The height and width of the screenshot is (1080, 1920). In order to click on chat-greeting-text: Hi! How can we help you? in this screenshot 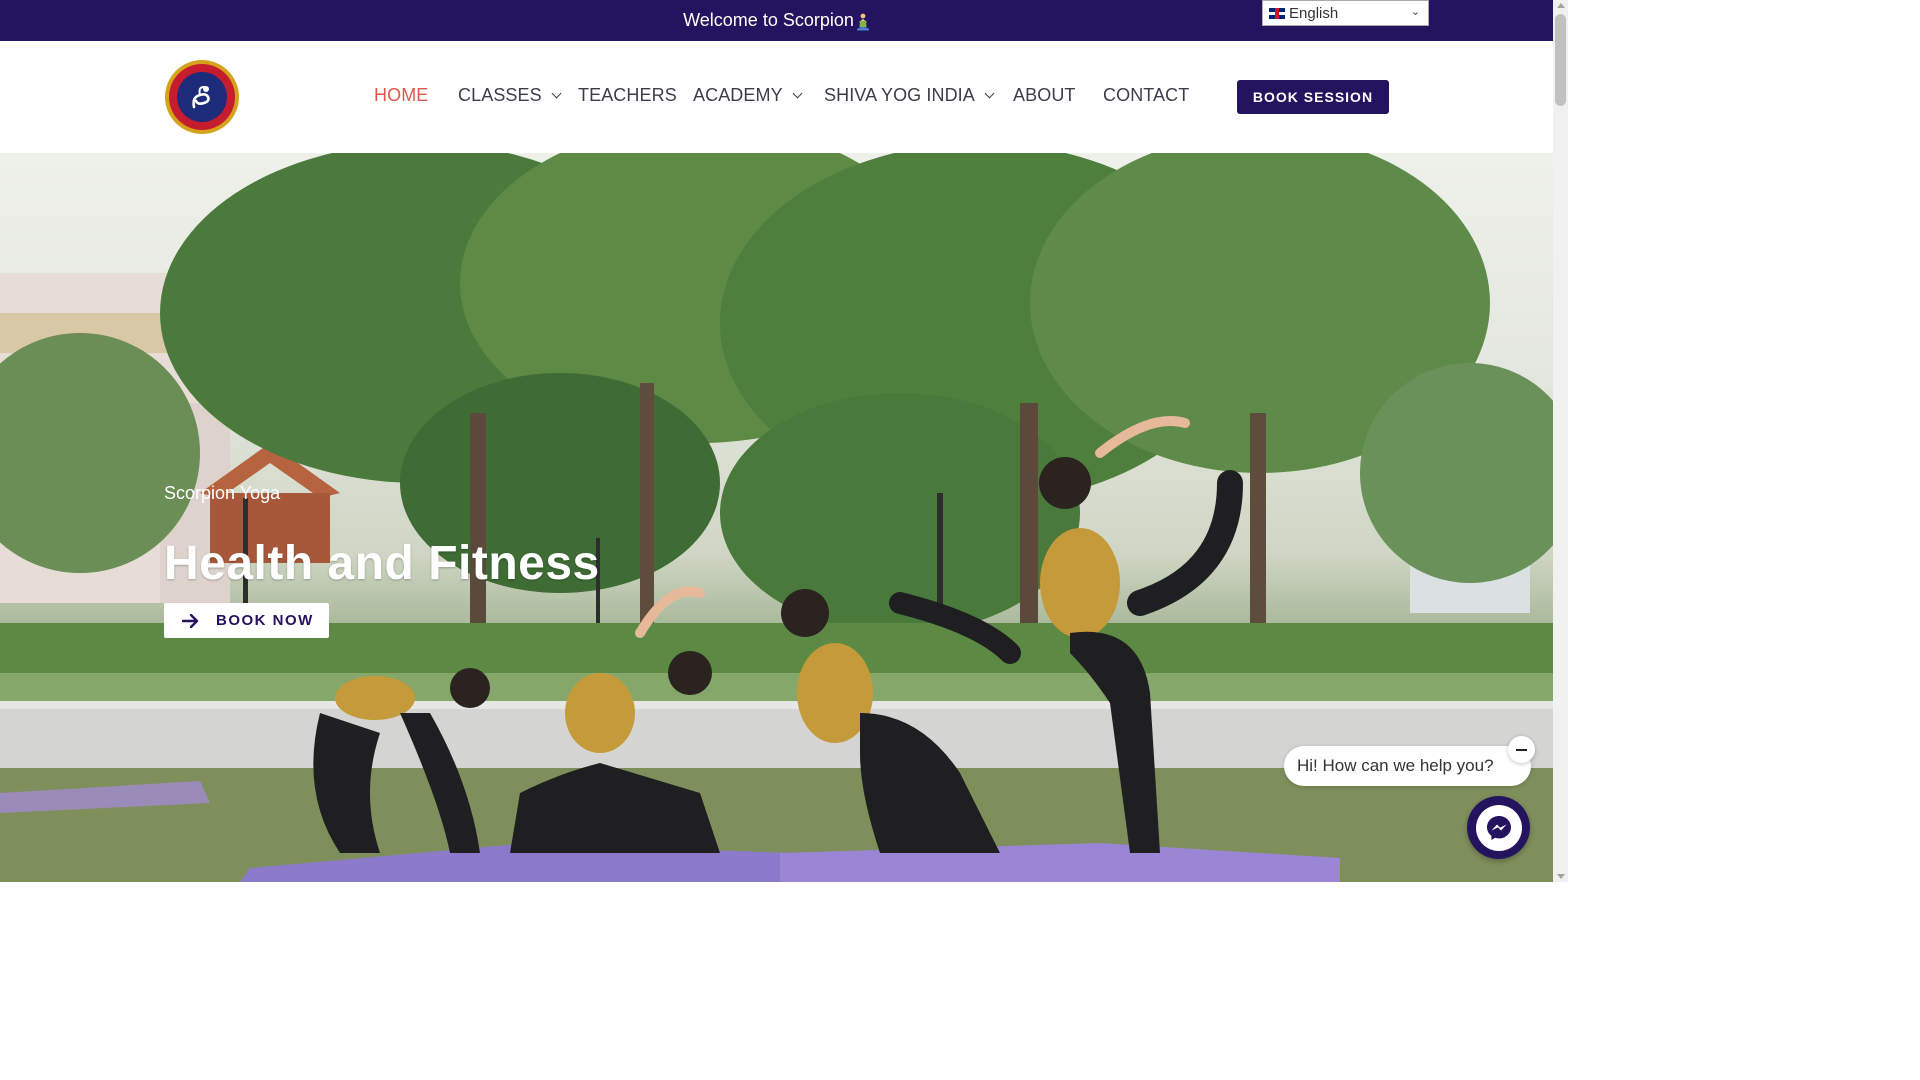, I will do `click(1395, 765)`.